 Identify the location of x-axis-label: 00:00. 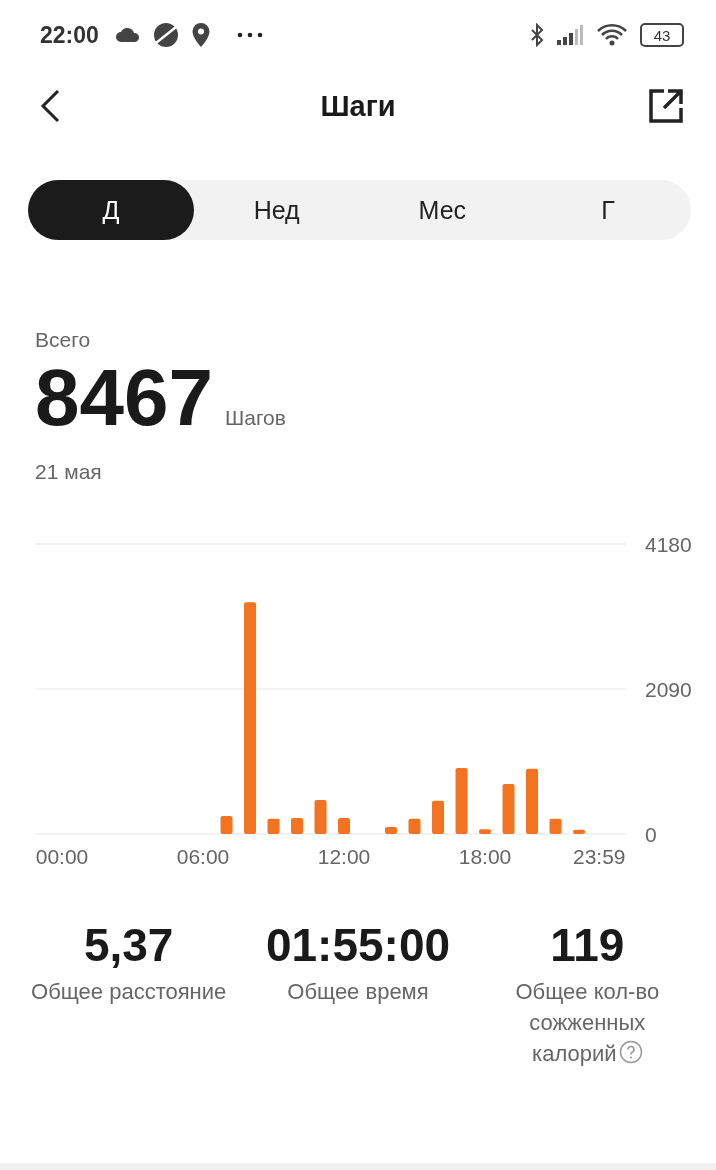
(62, 854).